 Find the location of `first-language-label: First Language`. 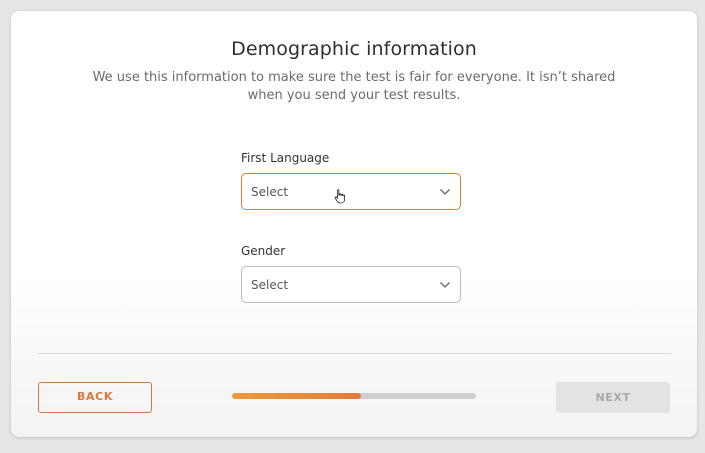

first-language-label: First Language is located at coordinates (285, 158).